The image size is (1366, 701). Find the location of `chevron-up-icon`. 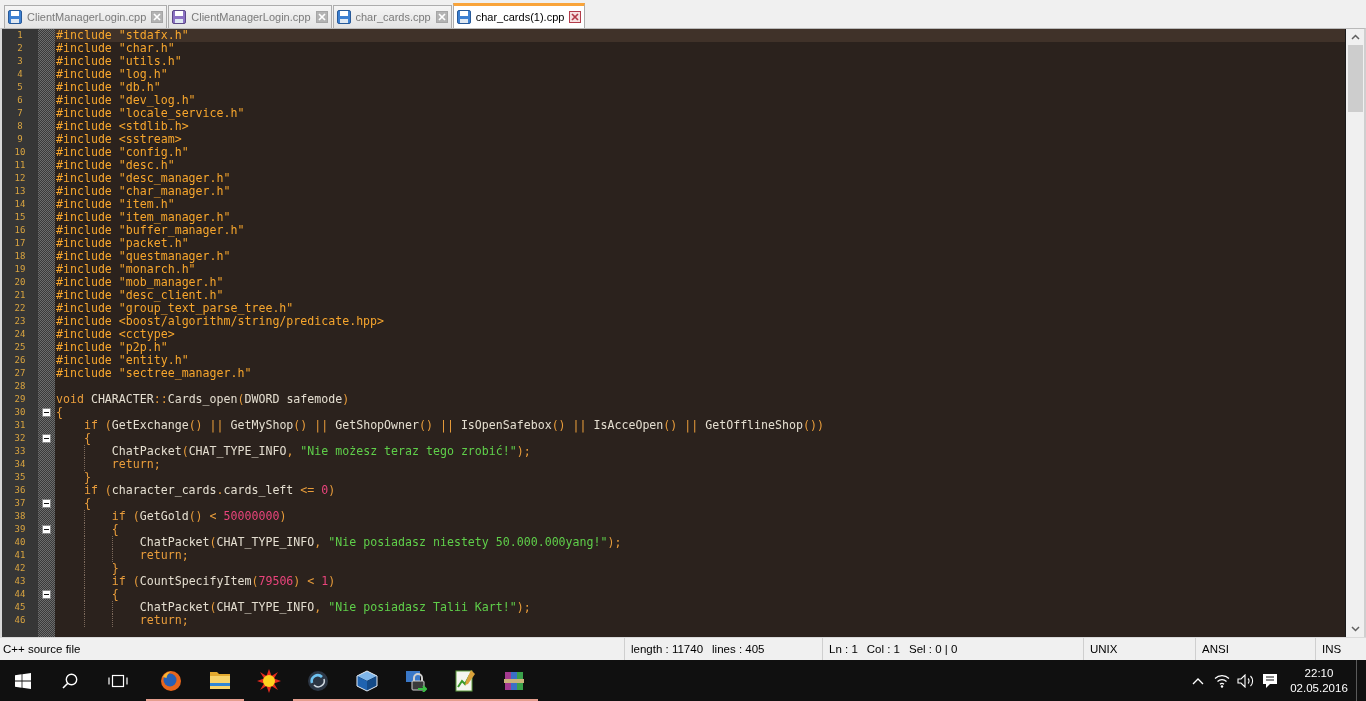

chevron-up-icon is located at coordinates (1198, 680).